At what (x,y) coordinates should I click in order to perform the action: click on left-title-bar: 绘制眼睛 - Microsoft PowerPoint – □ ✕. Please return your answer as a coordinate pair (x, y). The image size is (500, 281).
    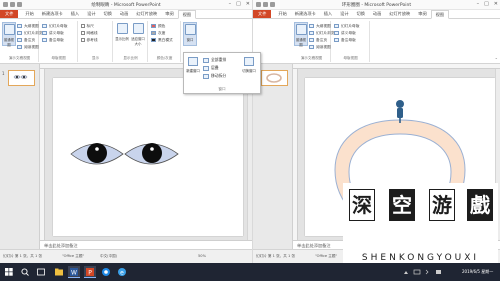
    Looking at the image, I should click on (126, 5).